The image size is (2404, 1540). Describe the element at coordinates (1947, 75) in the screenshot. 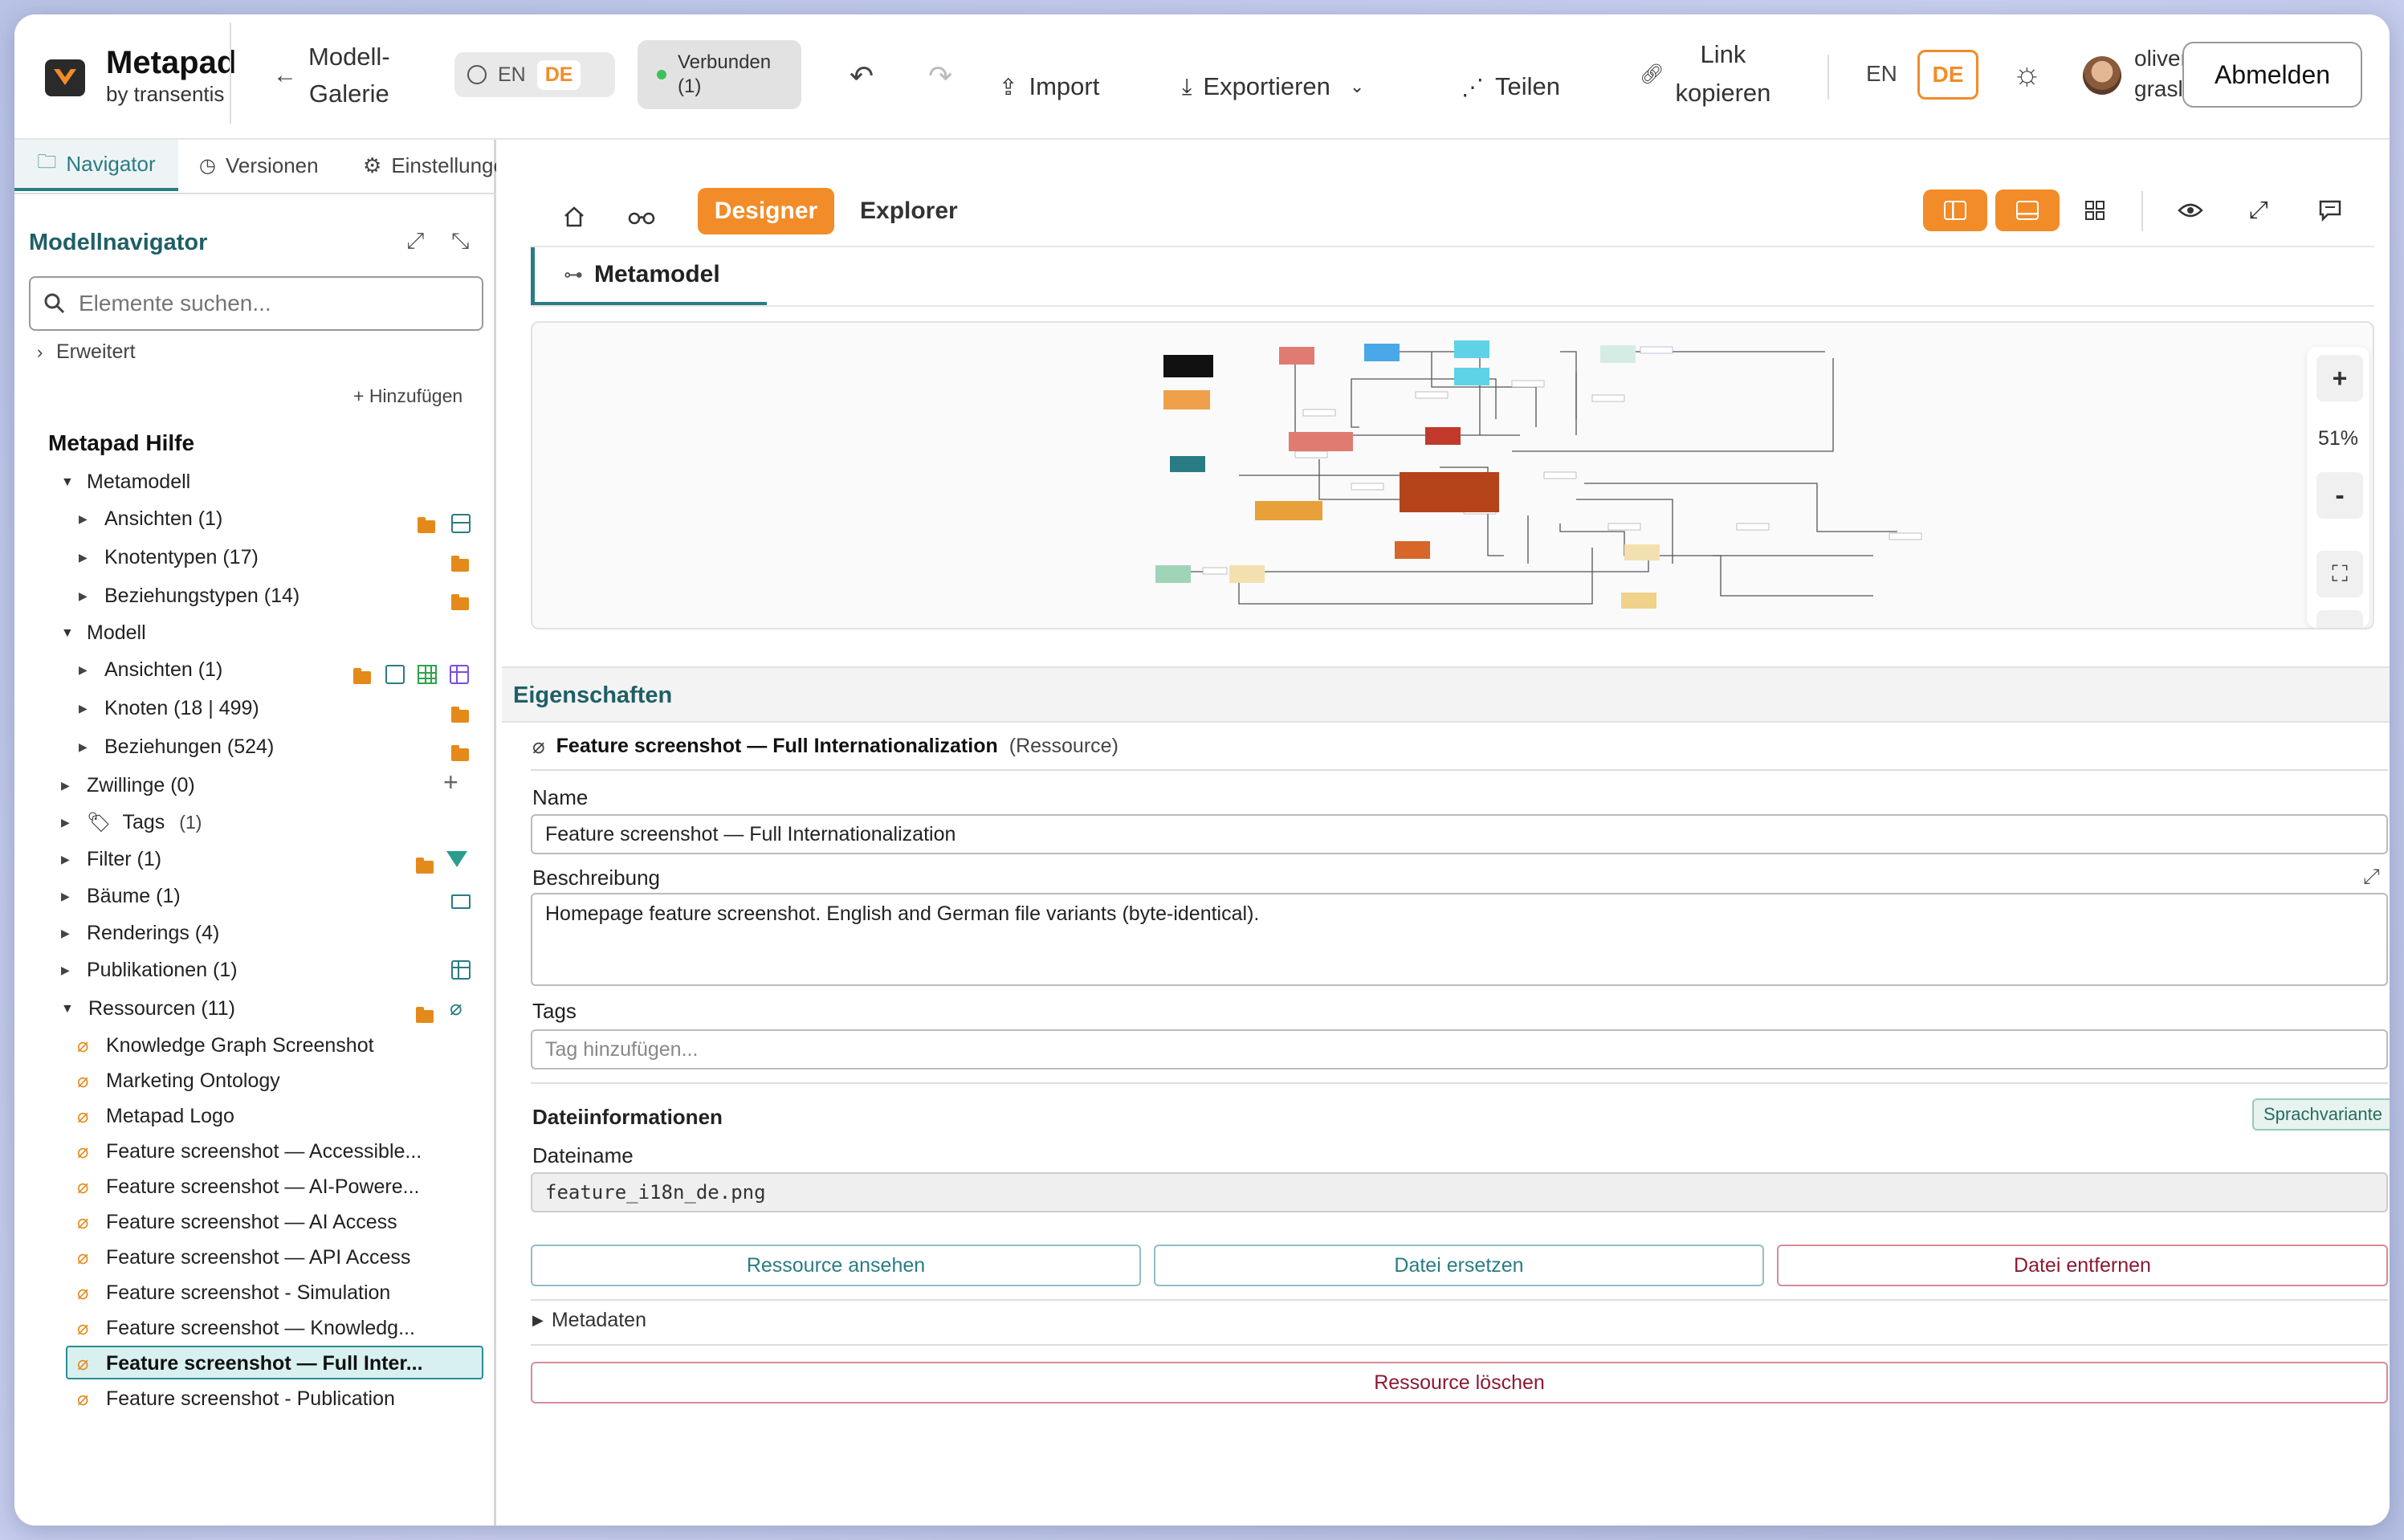

I see `ui-lang-de: DE` at that location.